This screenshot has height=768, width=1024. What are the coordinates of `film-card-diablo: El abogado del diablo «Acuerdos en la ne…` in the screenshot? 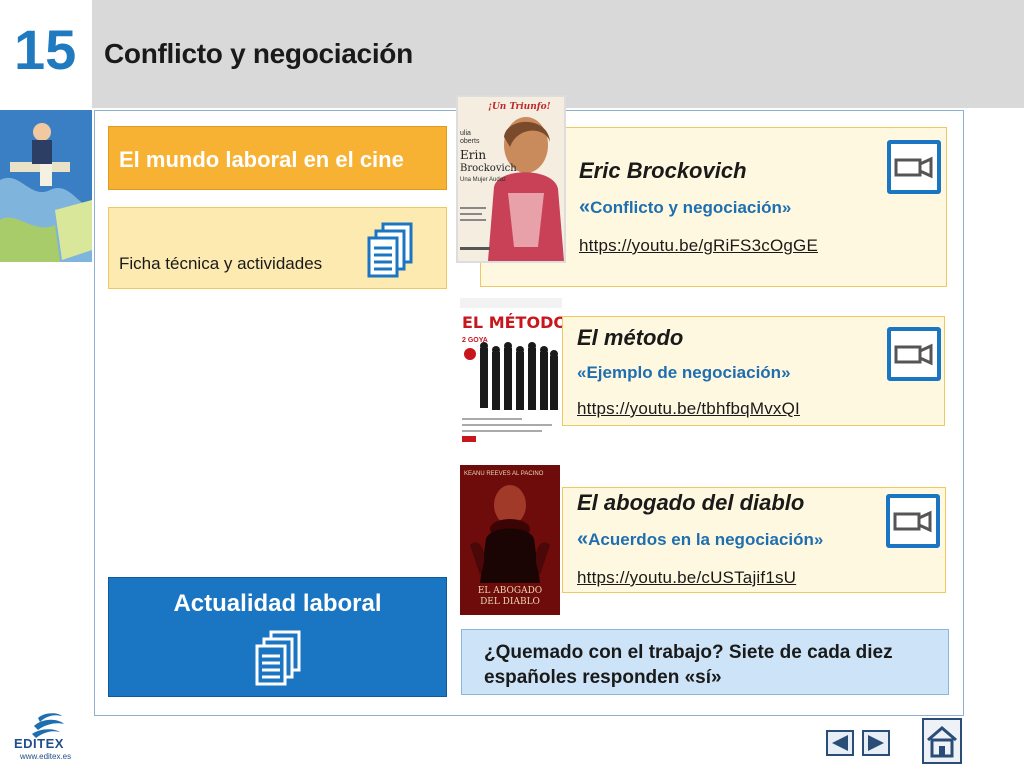 It's located at (754, 540).